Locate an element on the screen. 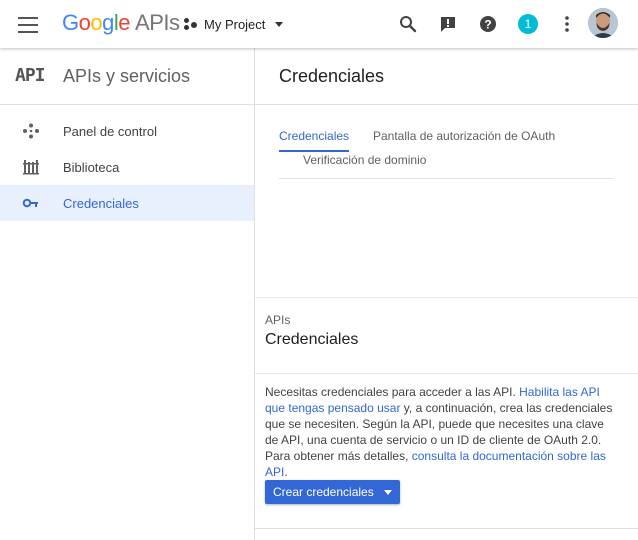 Image resolution: width=638 pixels, height=540 pixels. project-name: My Project is located at coordinates (235, 24).